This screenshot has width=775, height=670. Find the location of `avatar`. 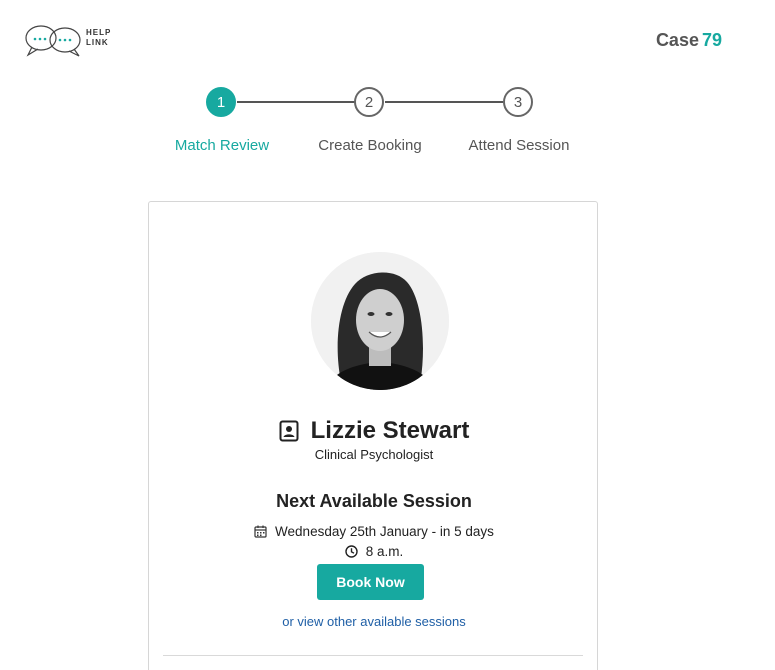

avatar is located at coordinates (380, 321).